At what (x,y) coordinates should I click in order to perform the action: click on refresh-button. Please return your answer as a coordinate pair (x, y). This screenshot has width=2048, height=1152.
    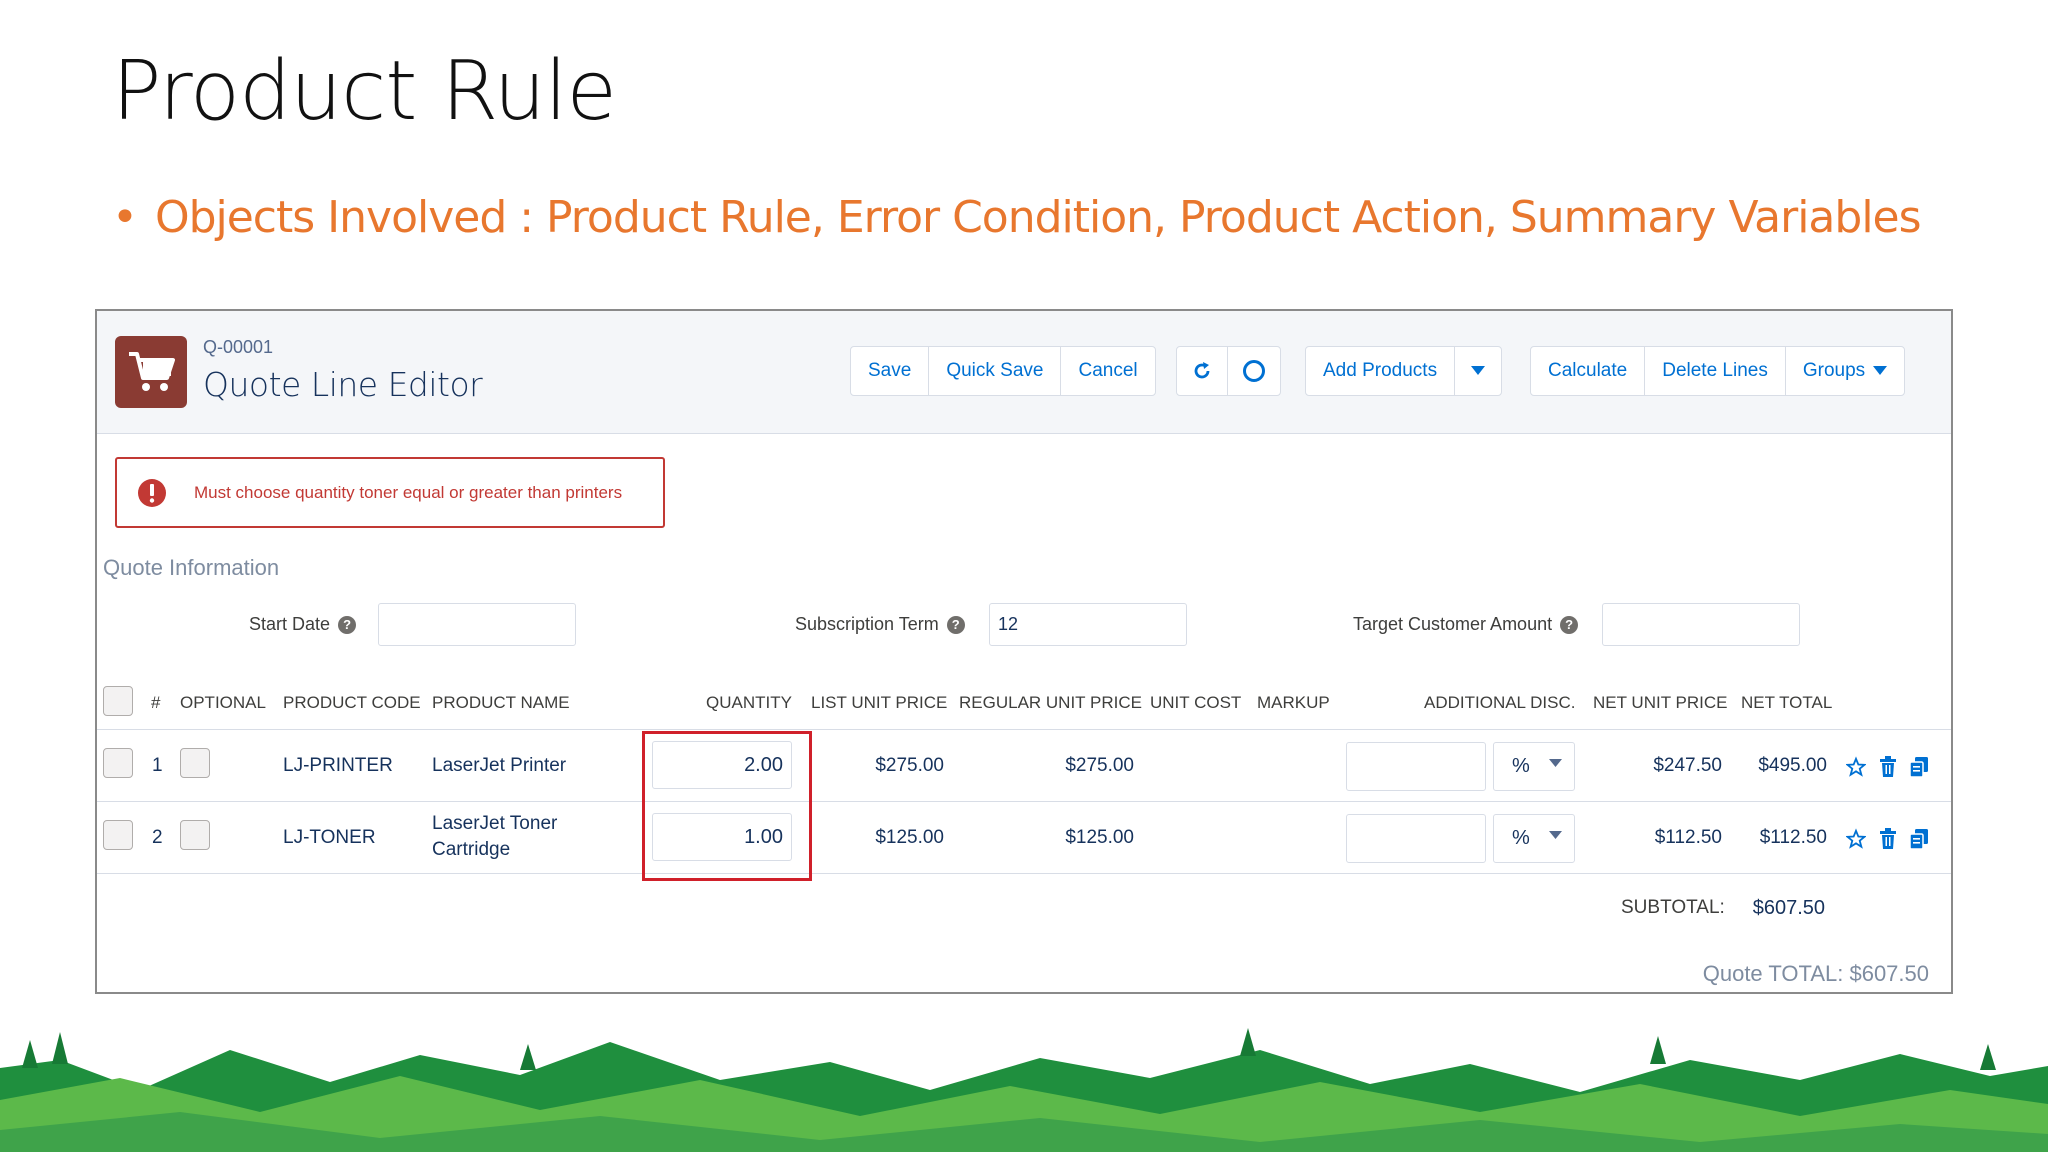
    Looking at the image, I should click on (1202, 371).